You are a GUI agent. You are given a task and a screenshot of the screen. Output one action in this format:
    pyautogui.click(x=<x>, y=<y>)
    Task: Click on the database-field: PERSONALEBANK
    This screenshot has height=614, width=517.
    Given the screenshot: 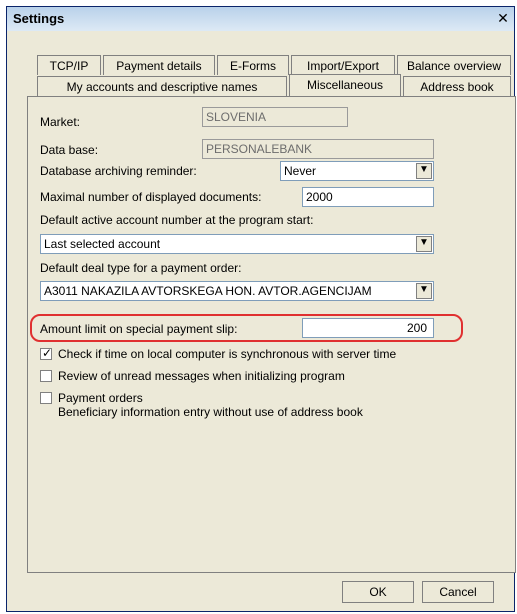 What is the action you would take?
    pyautogui.click(x=318, y=149)
    